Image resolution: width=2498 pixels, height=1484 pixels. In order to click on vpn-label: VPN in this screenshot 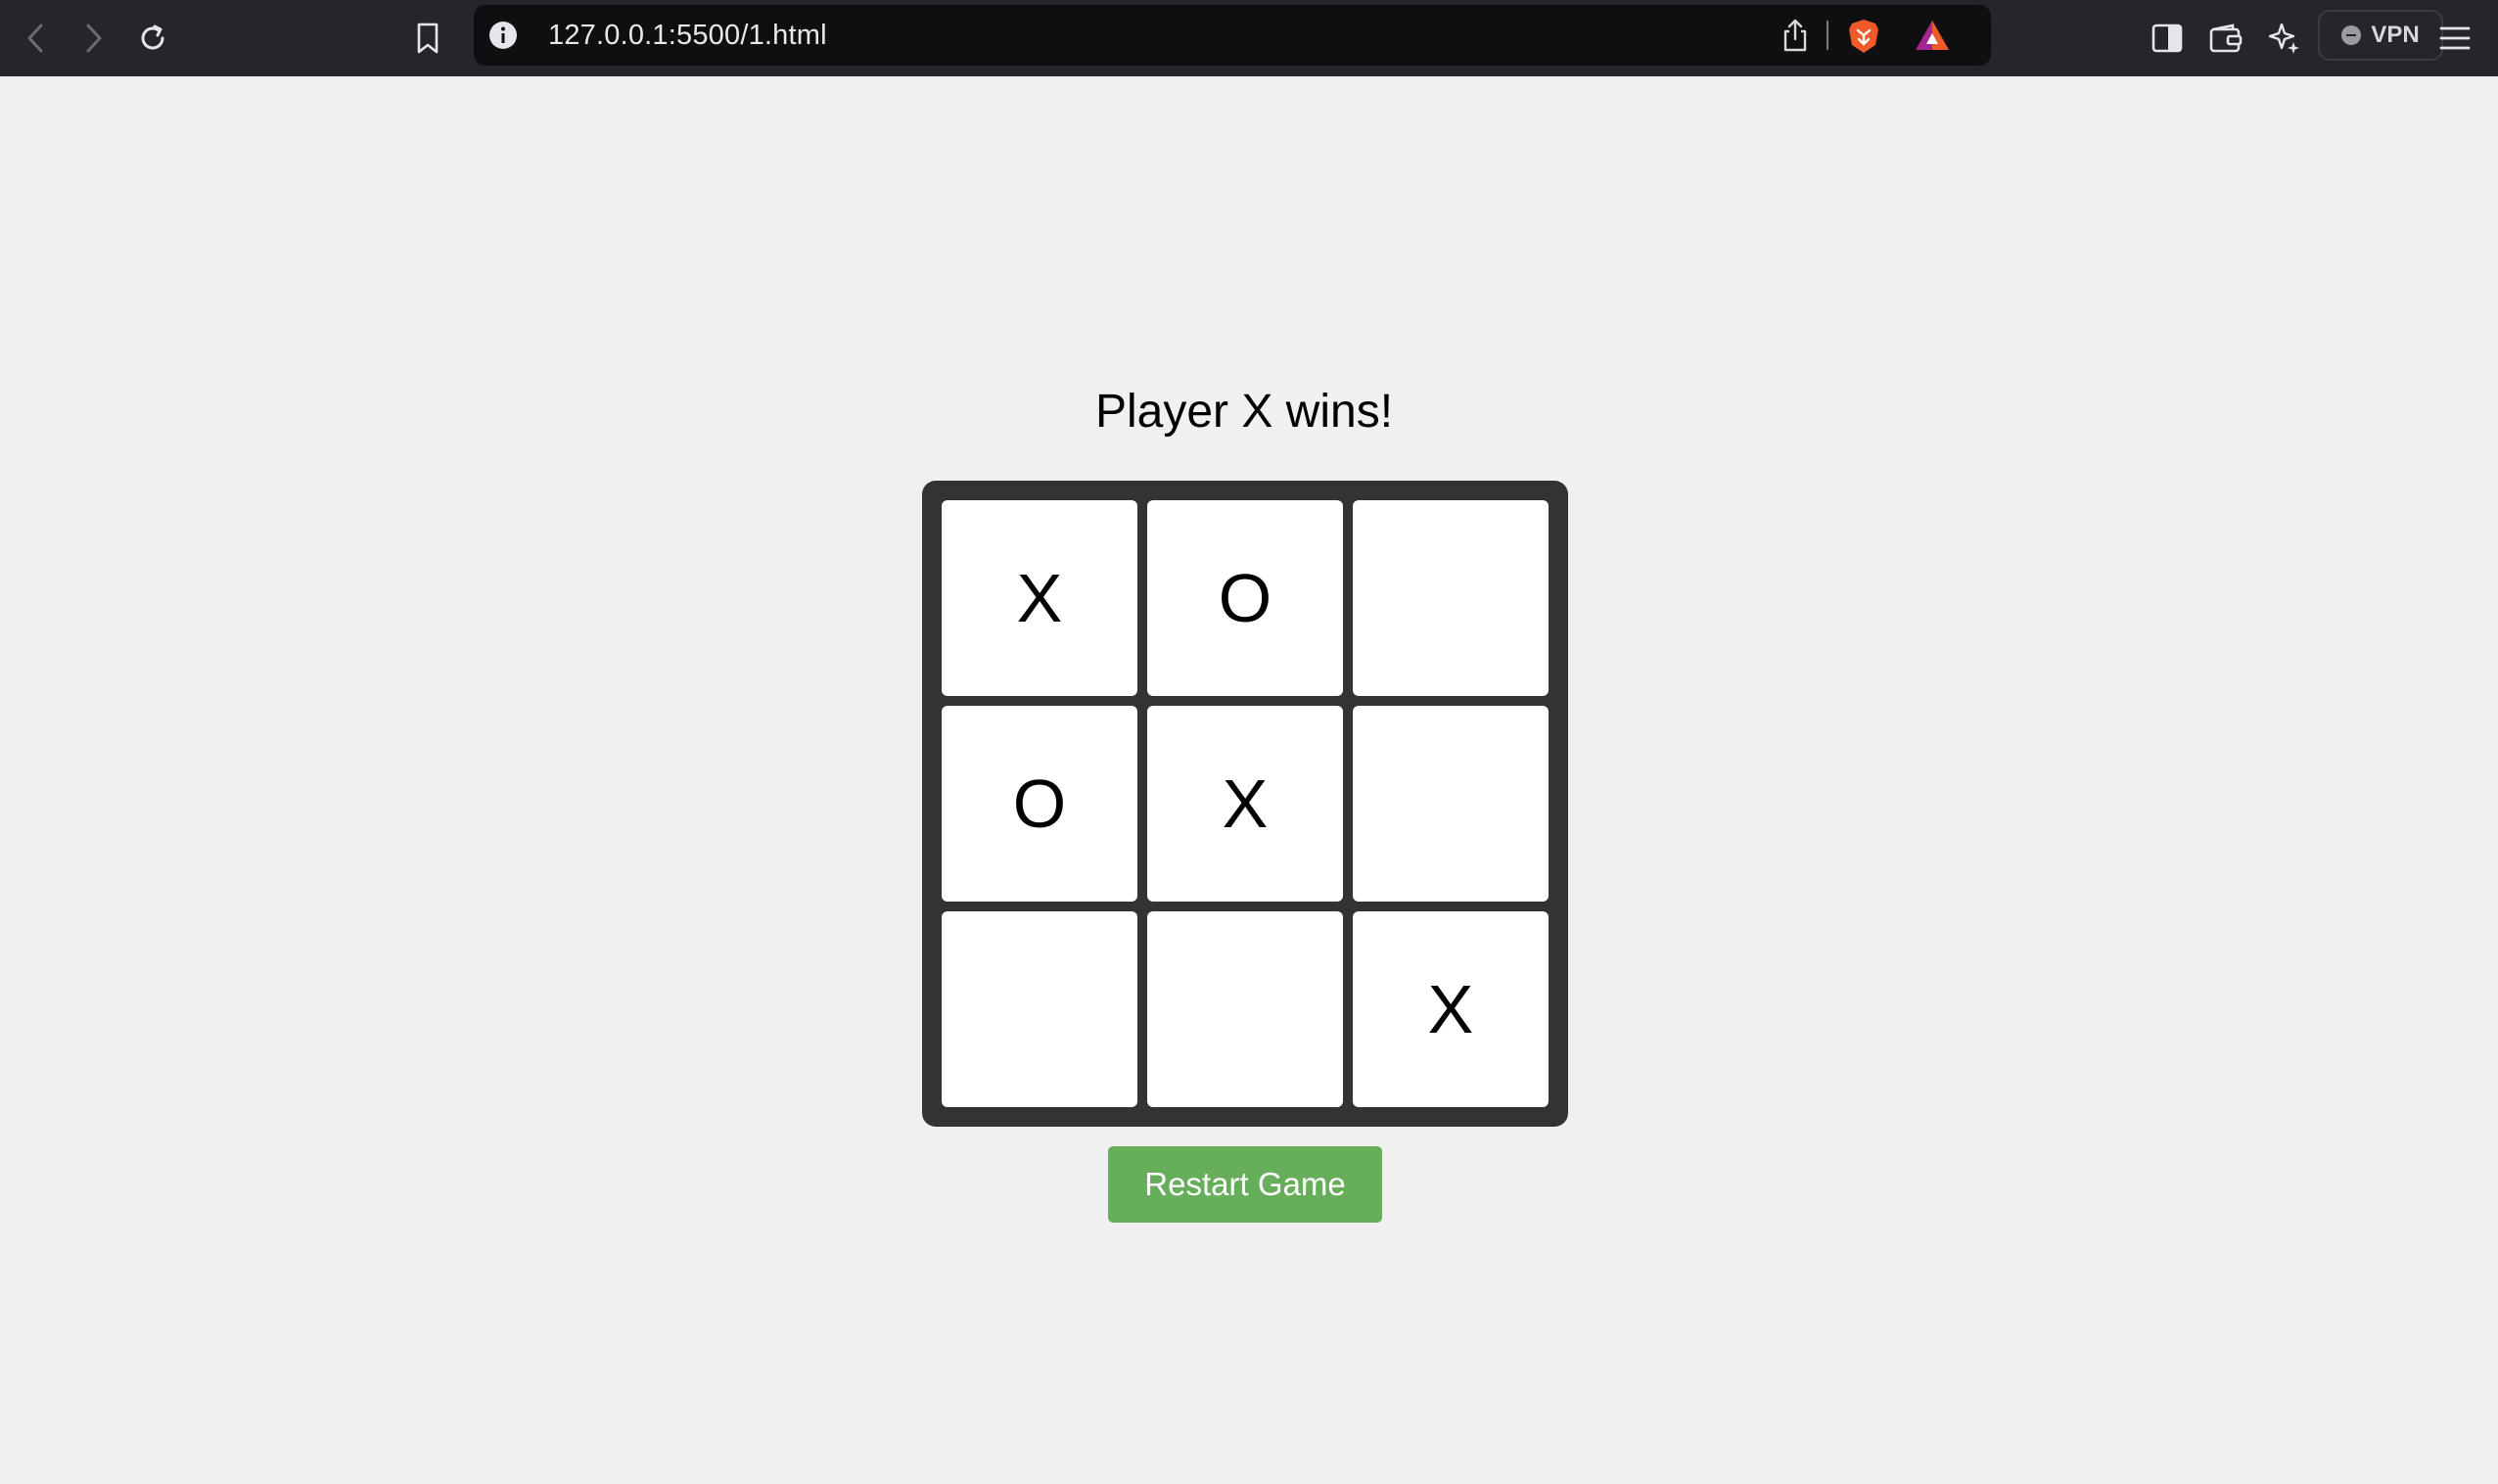, I will do `click(2395, 35)`.